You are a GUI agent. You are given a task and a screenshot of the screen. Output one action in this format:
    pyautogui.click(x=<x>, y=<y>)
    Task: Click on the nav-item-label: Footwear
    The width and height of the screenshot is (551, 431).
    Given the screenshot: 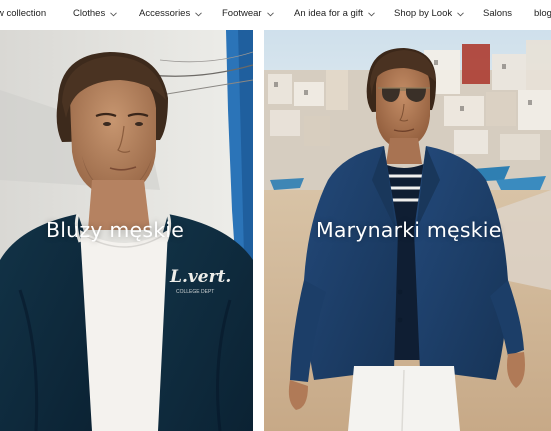 What is the action you would take?
    pyautogui.click(x=242, y=13)
    